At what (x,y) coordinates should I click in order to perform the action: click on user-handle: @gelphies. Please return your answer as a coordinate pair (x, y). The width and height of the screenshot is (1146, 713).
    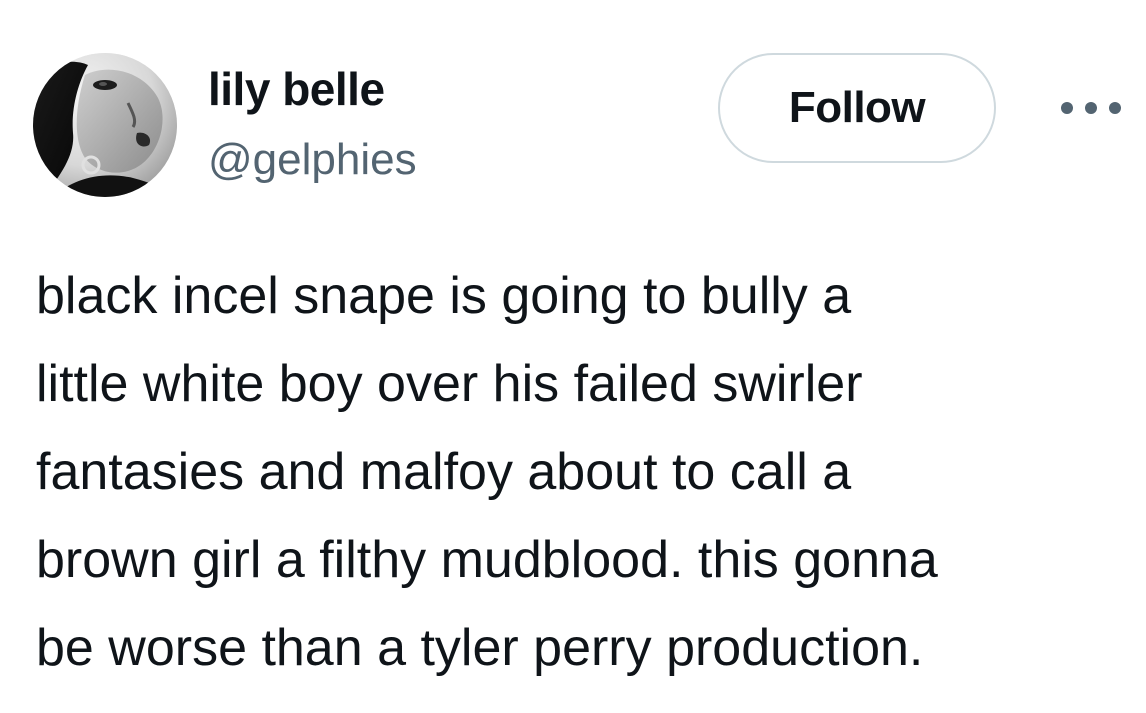
    Looking at the image, I should click on (312, 160).